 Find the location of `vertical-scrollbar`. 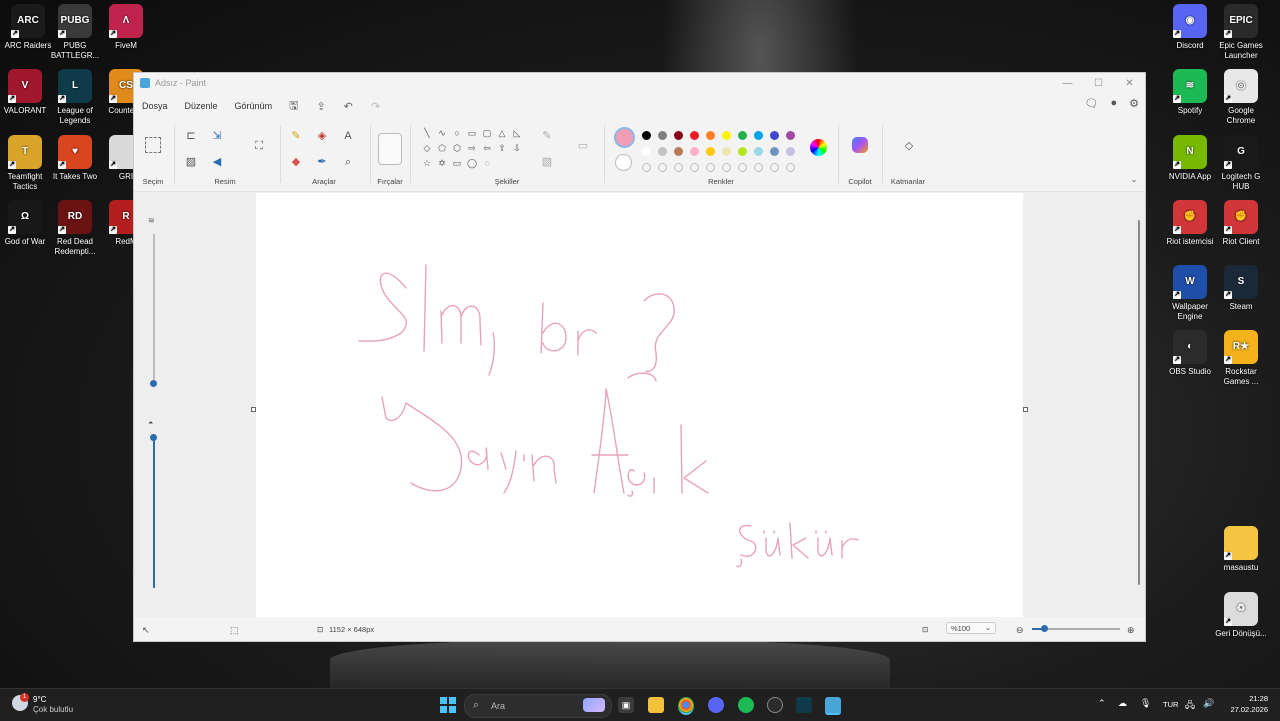

vertical-scrollbar is located at coordinates (1139, 404).